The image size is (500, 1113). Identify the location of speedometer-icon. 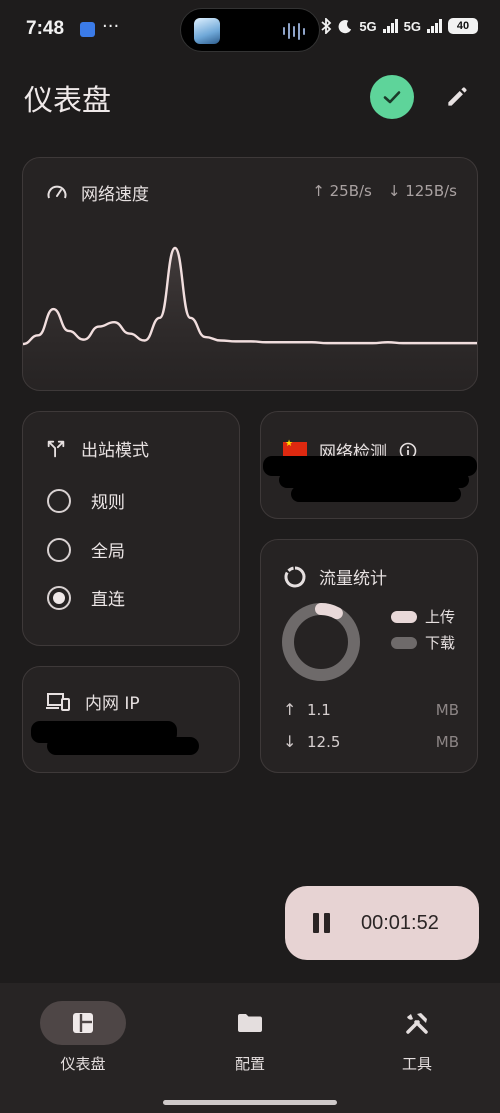
(57, 191).